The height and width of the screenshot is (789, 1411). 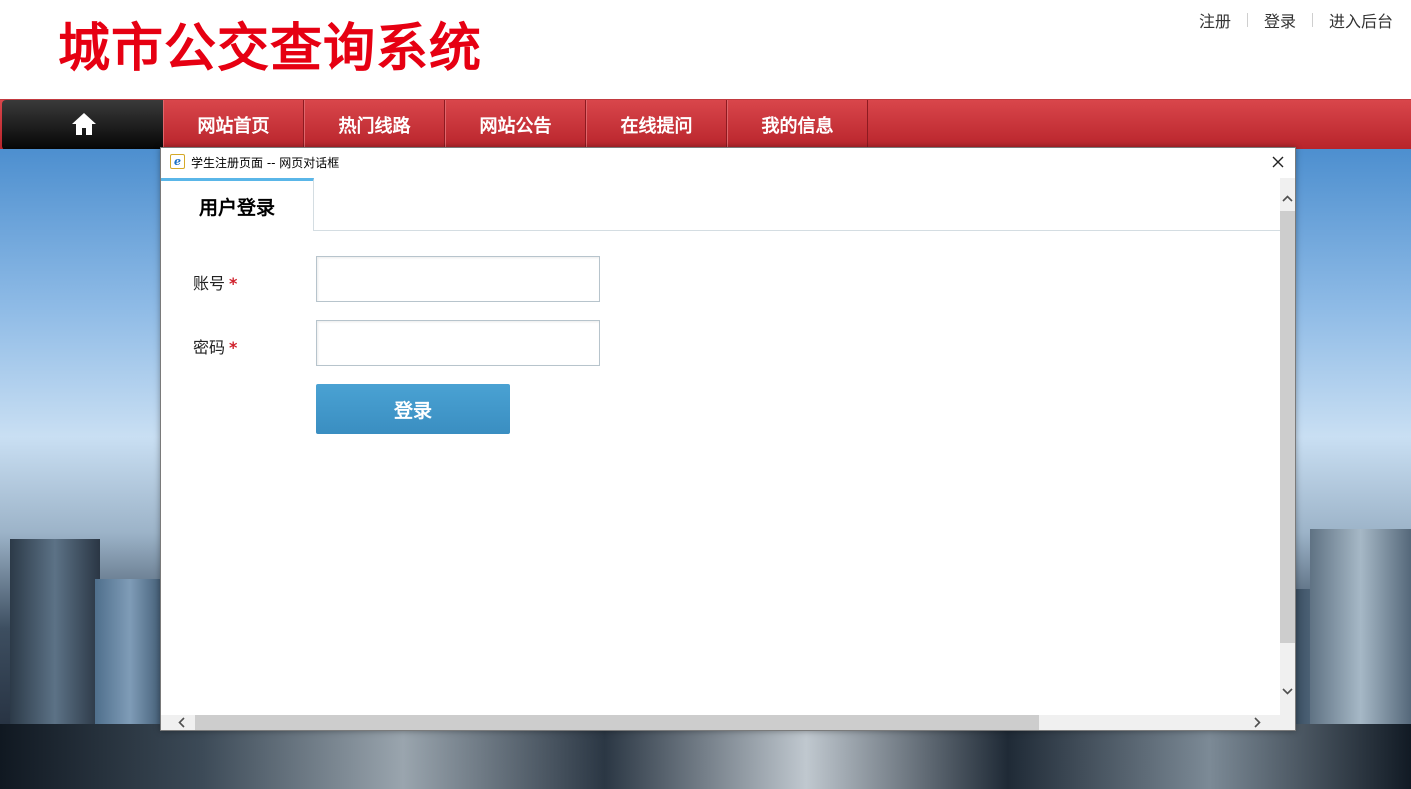 I want to click on site-title: 城市公交查询系统, so click(x=270, y=49).